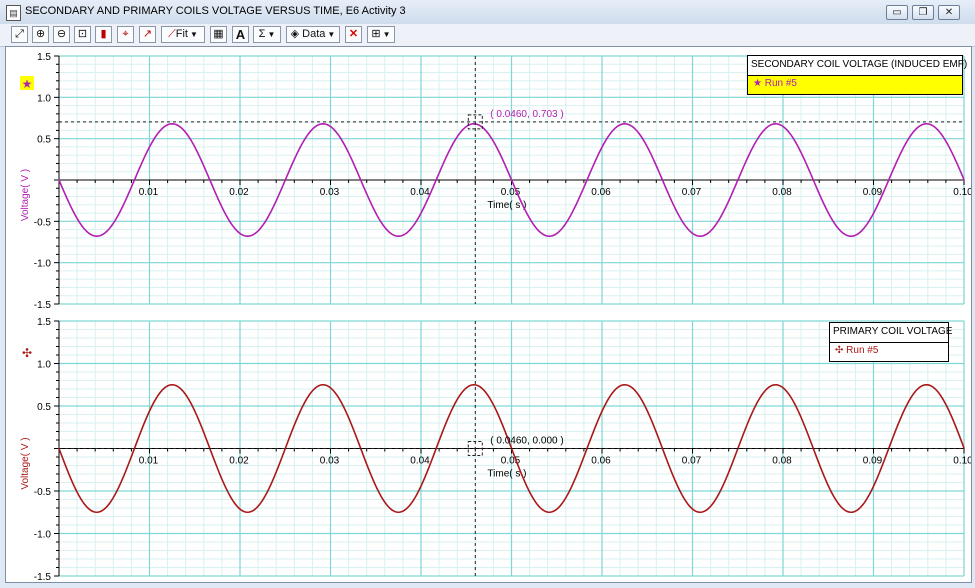 The height and width of the screenshot is (588, 975). I want to click on x-tick-label: 0.09, so click(873, 461).